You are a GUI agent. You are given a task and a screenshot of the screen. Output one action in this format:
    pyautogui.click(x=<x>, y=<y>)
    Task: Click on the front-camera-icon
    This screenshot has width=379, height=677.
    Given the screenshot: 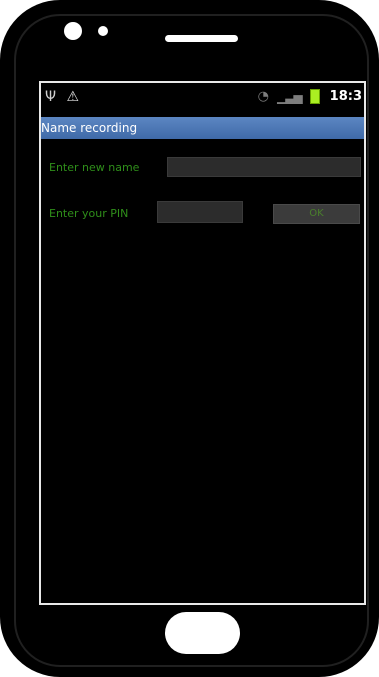 What is the action you would take?
    pyautogui.click(x=73, y=31)
    